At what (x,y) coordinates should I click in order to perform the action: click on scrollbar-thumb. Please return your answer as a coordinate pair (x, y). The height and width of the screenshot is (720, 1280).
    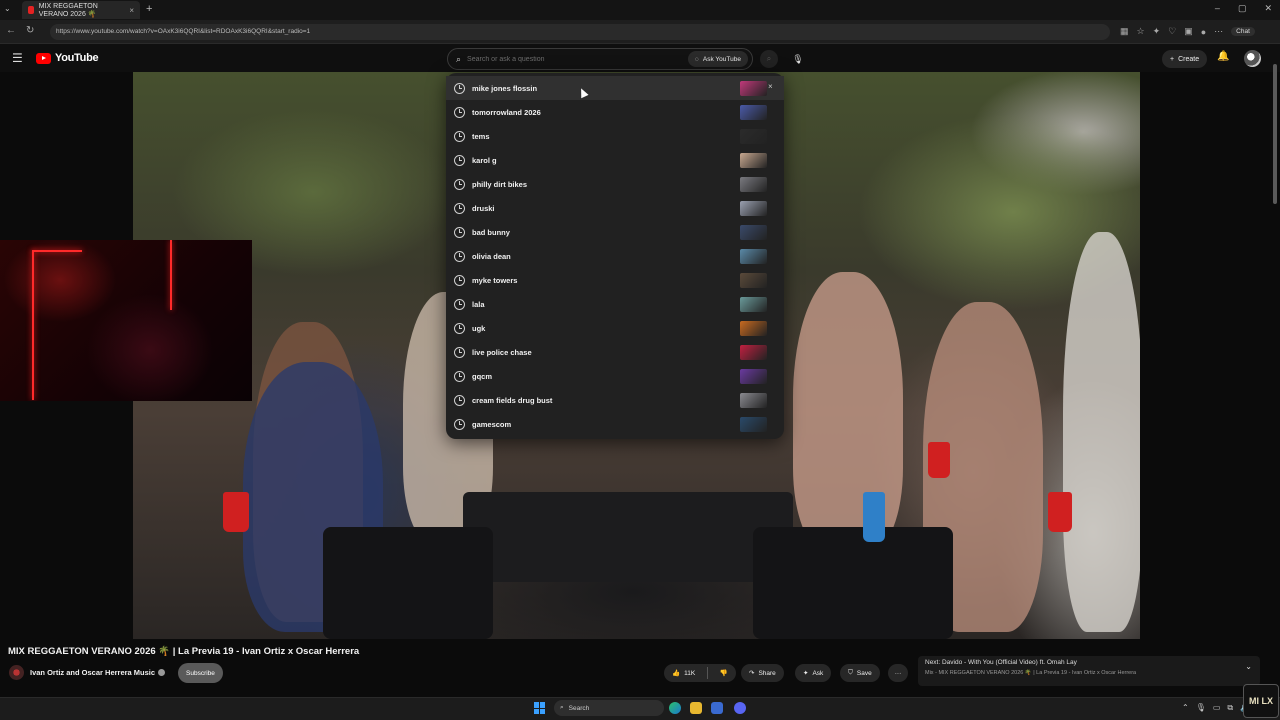
    Looking at the image, I should click on (1275, 134).